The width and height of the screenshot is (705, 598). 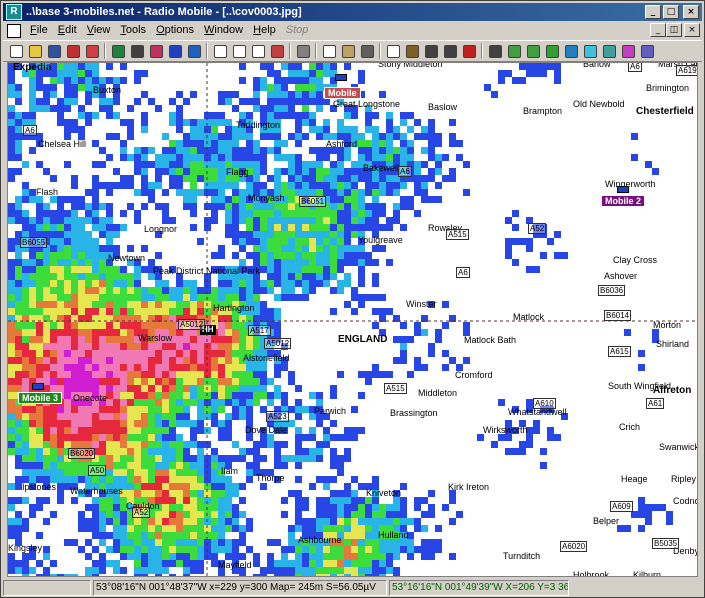 I want to click on map-window-icon, so click(x=393, y=51).